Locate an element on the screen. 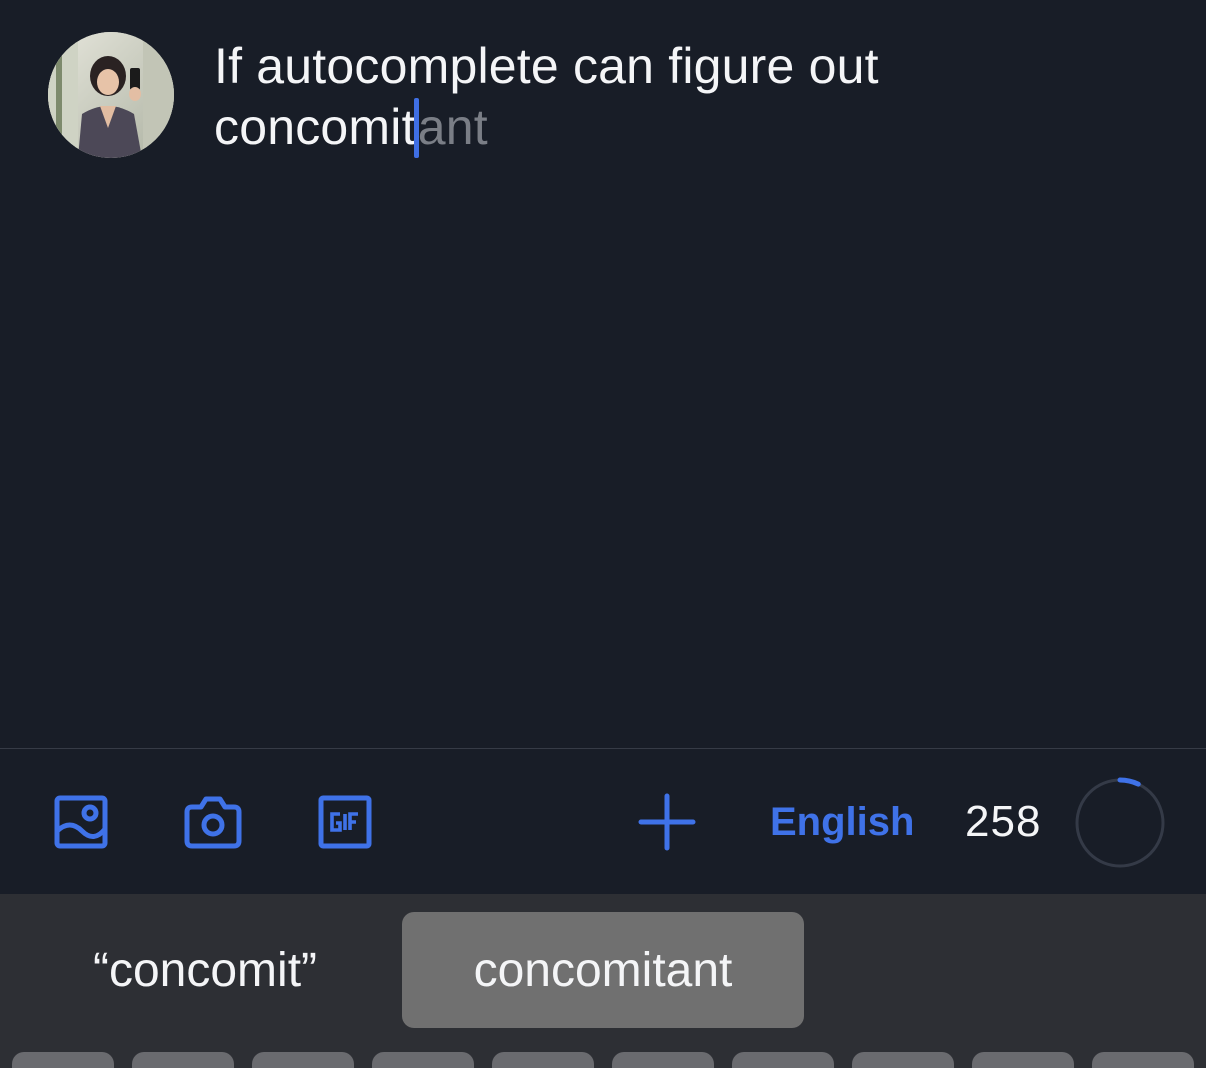 This screenshot has width=1206, height=1068. language-selector: English is located at coordinates (842, 822).